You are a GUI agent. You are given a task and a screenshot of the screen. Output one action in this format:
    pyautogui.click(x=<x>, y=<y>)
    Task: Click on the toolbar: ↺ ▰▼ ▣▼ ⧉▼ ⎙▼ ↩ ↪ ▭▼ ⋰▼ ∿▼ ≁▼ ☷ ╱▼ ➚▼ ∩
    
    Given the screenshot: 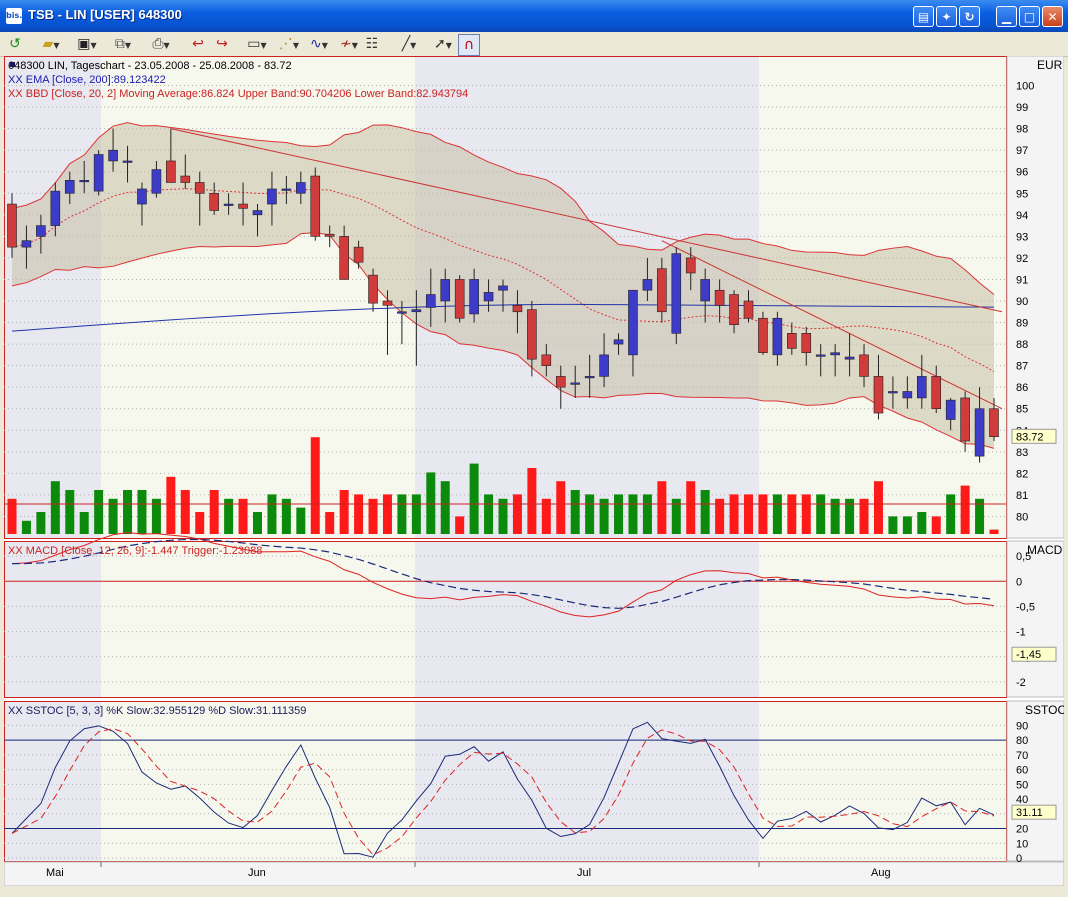 What is the action you would take?
    pyautogui.click(x=534, y=44)
    